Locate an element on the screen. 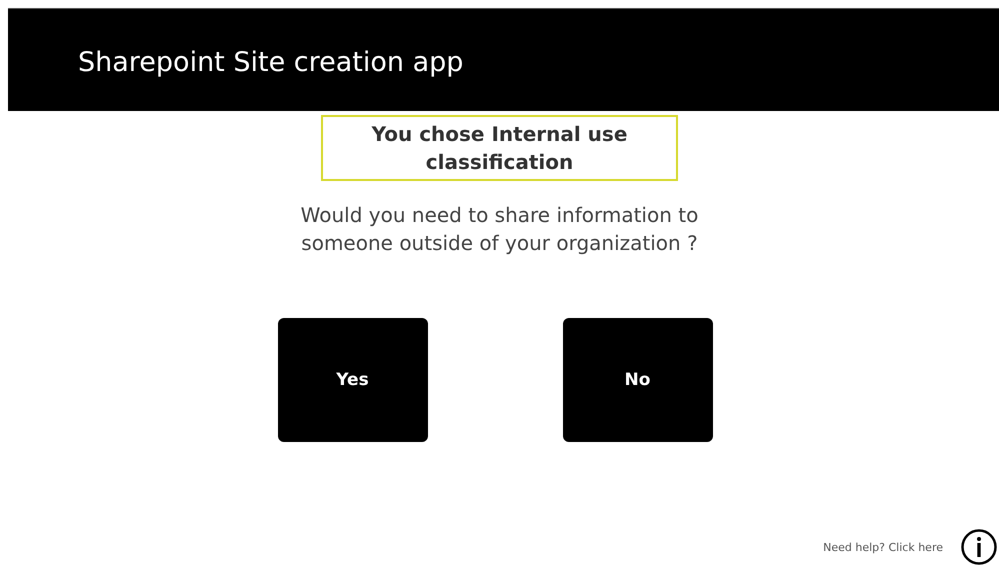 The height and width of the screenshot is (567, 999). no-button: No is located at coordinates (637, 380).